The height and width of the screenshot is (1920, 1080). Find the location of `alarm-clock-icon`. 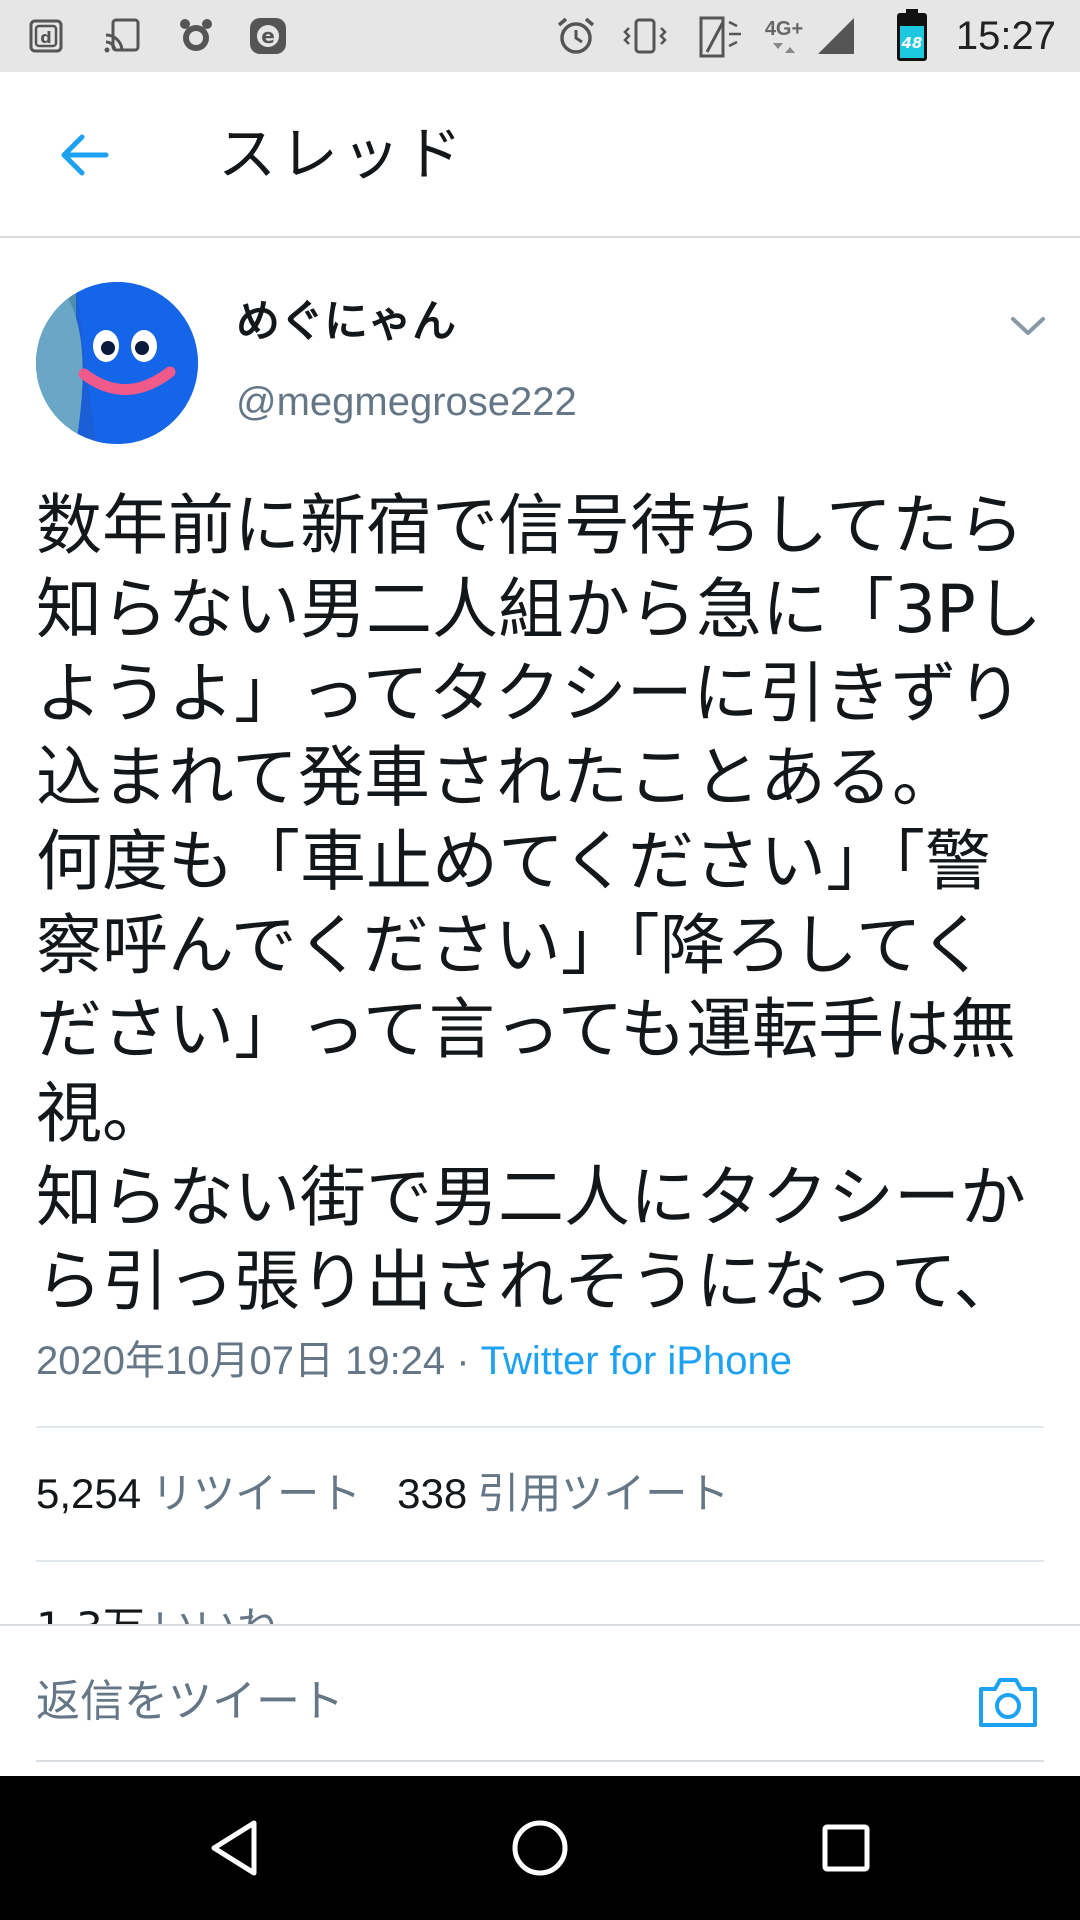

alarm-clock-icon is located at coordinates (576, 36).